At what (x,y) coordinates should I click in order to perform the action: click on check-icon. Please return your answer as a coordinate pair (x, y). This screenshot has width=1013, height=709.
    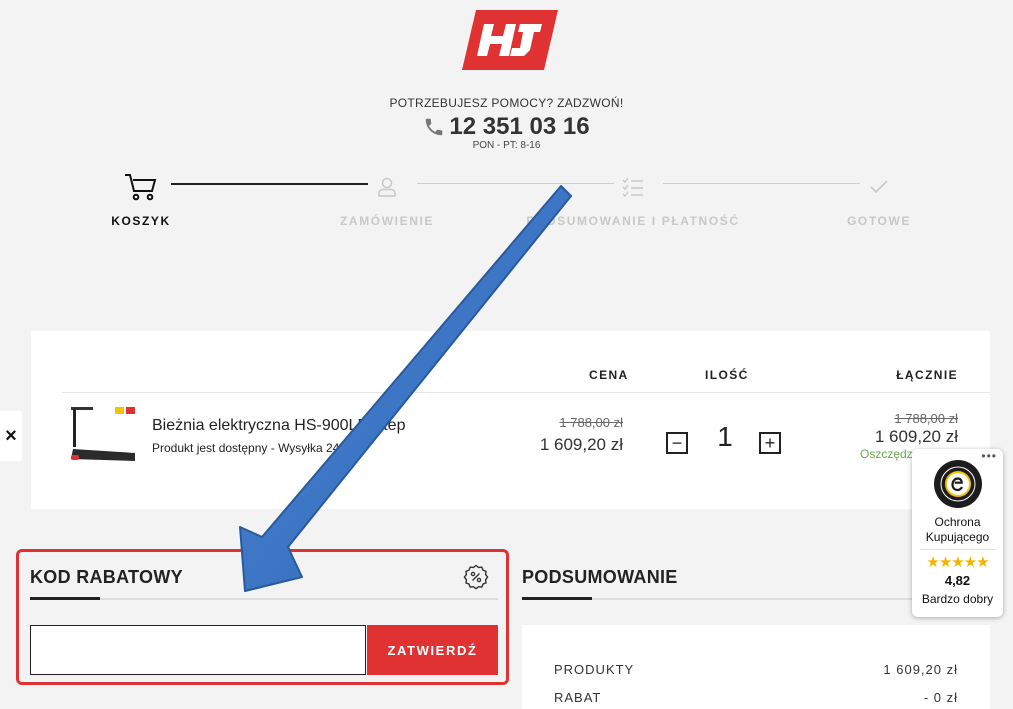
    Looking at the image, I should click on (879, 187).